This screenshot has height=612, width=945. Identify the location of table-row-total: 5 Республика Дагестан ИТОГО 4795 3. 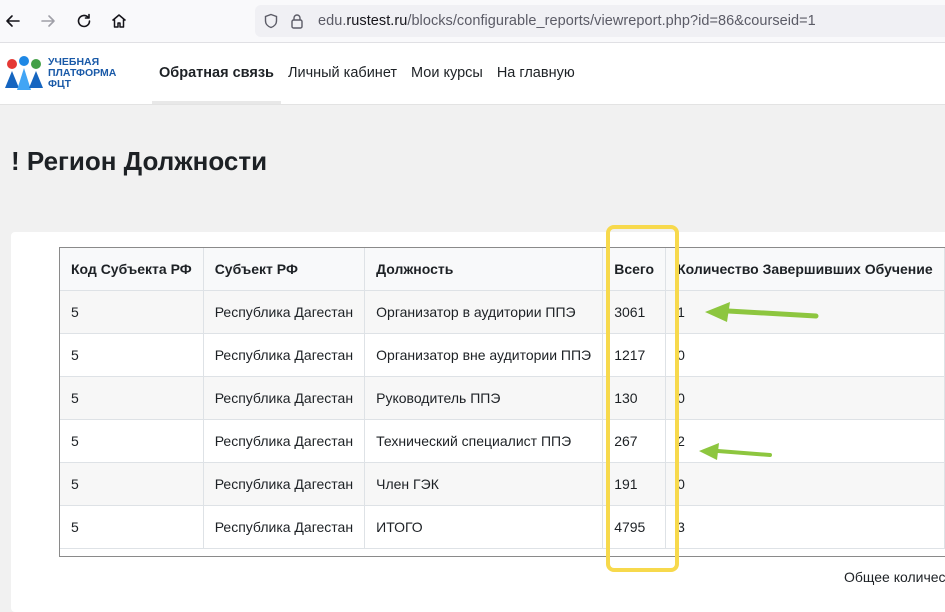
(502, 527).